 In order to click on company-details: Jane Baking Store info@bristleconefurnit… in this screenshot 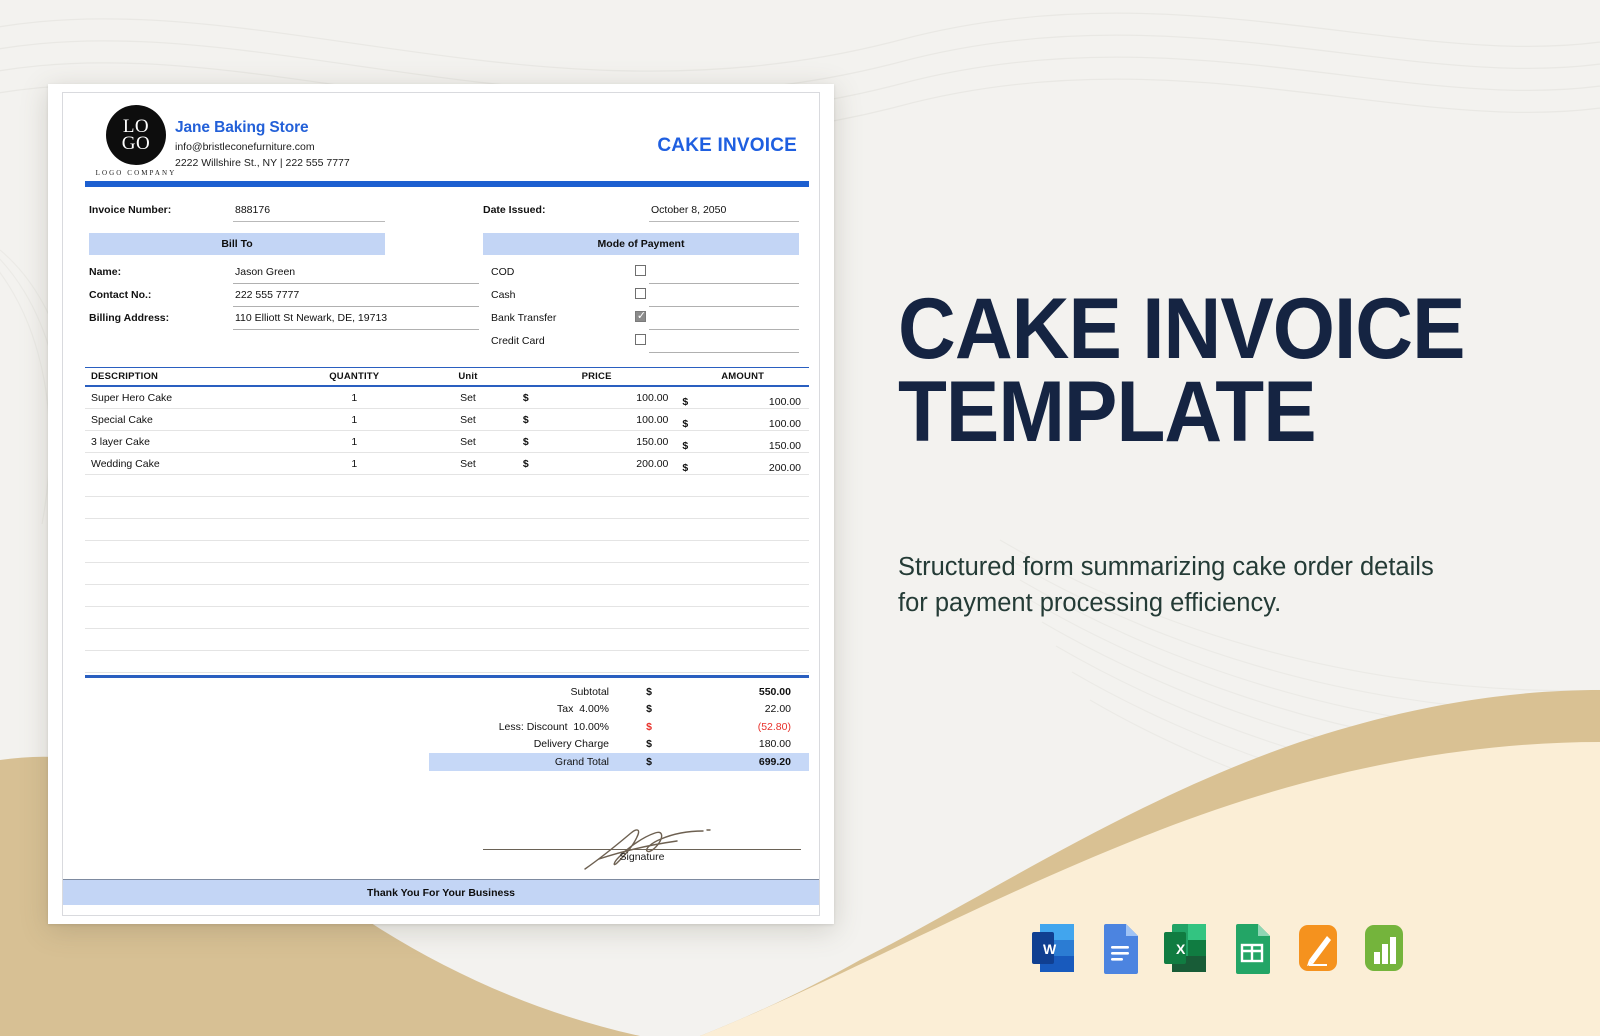, I will do `click(262, 144)`.